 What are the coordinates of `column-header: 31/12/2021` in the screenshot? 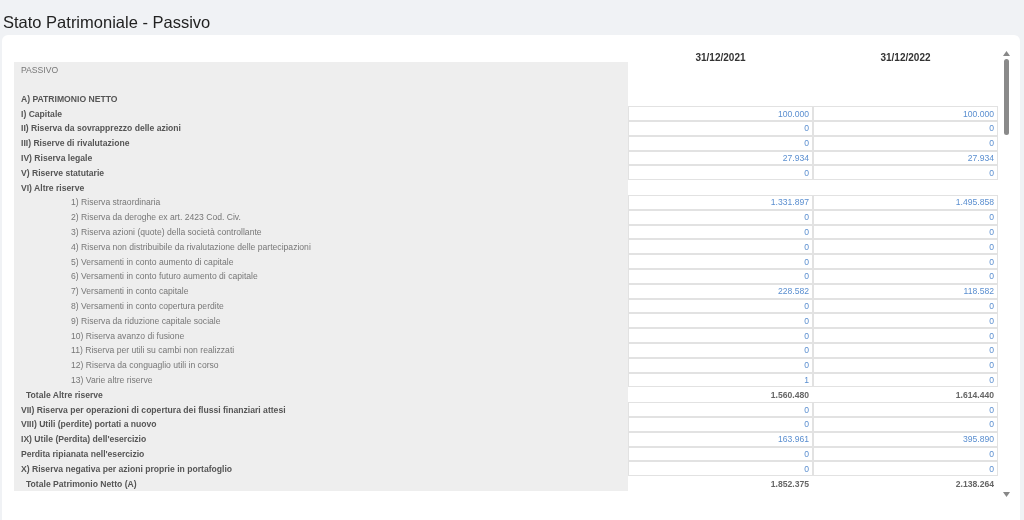 It's located at (720, 57).